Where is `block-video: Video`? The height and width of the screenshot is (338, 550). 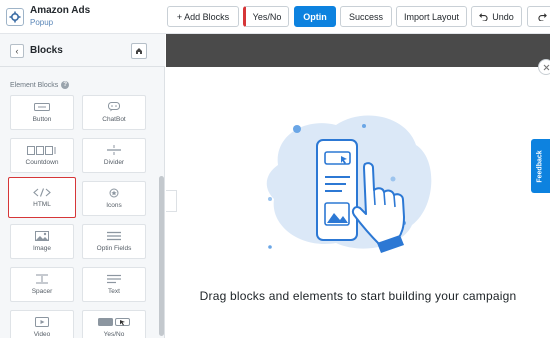
block-video: Video is located at coordinates (42, 324).